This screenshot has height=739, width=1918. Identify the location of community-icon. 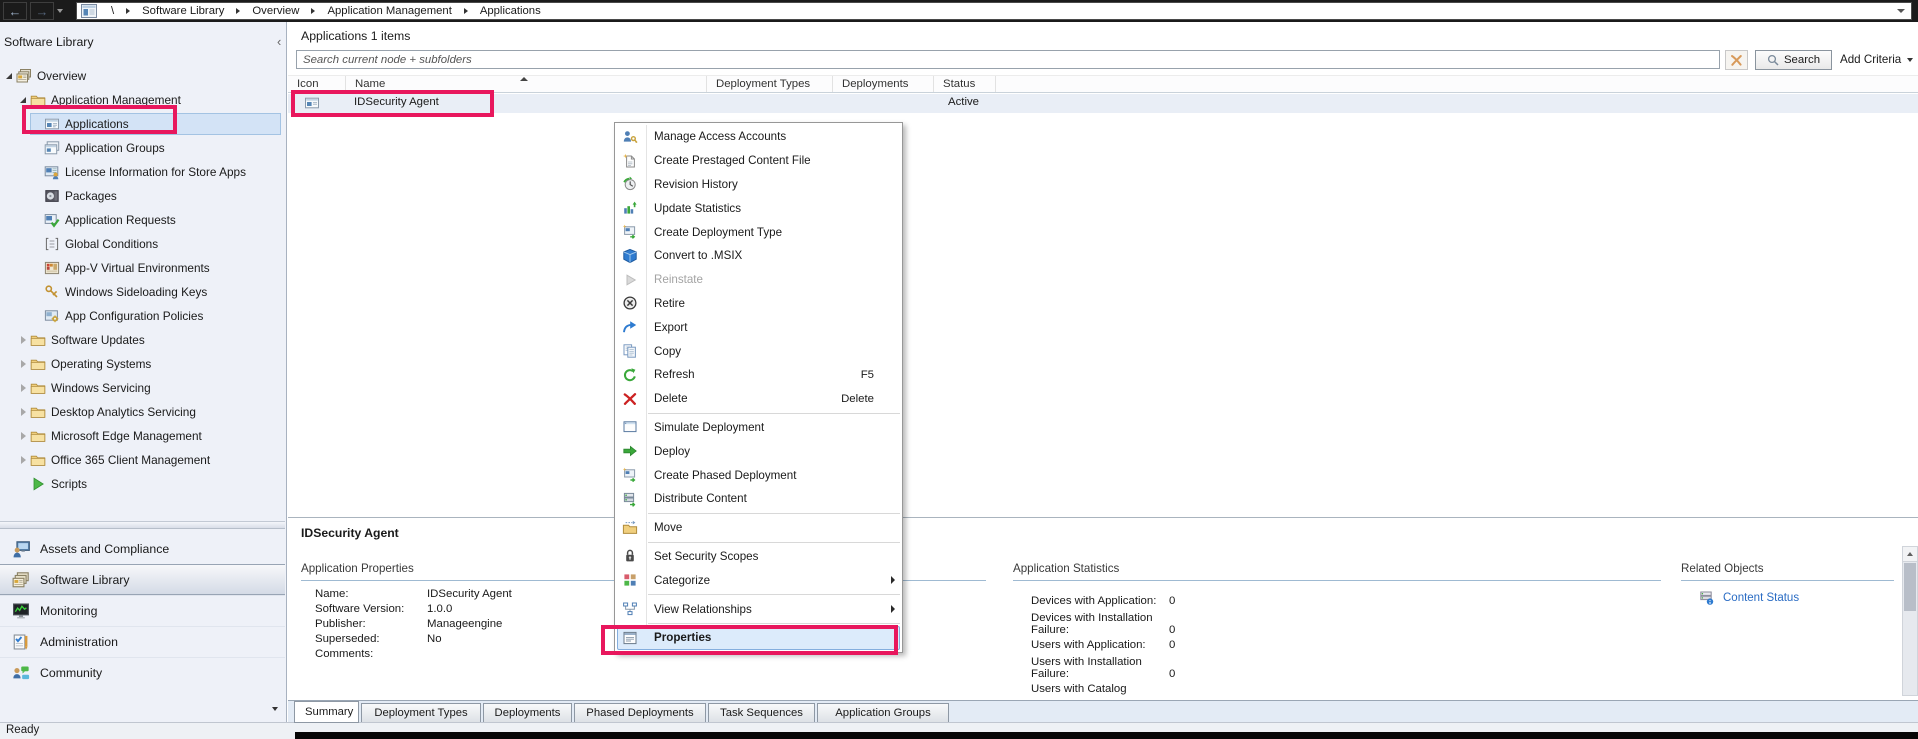
(21, 673).